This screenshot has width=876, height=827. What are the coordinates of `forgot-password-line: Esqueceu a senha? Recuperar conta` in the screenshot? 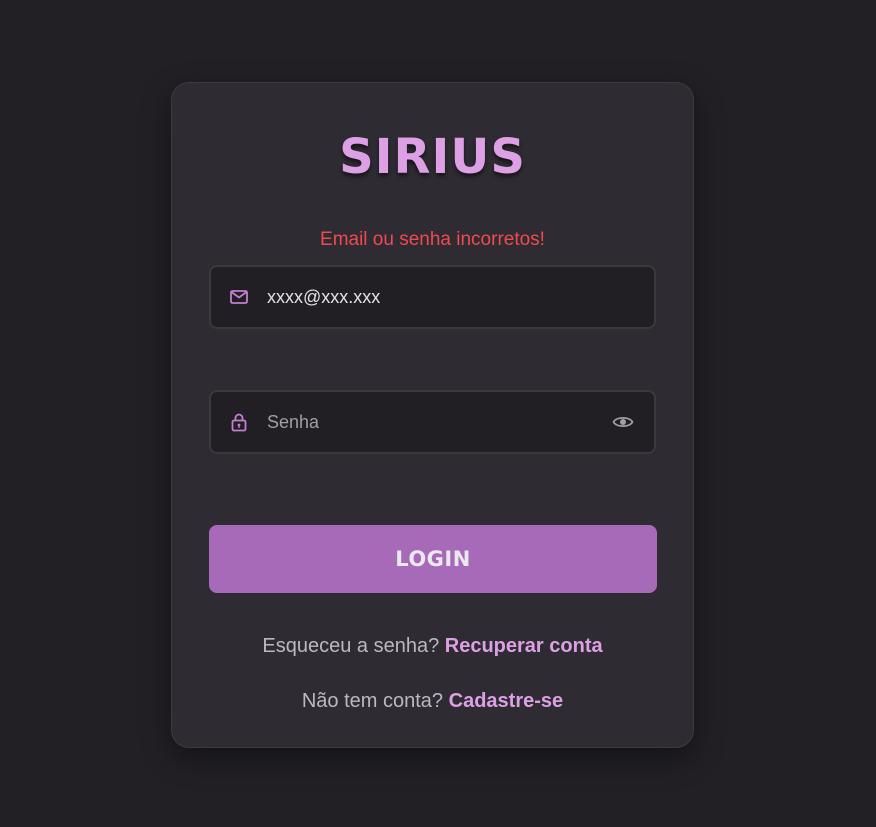 It's located at (432, 646).